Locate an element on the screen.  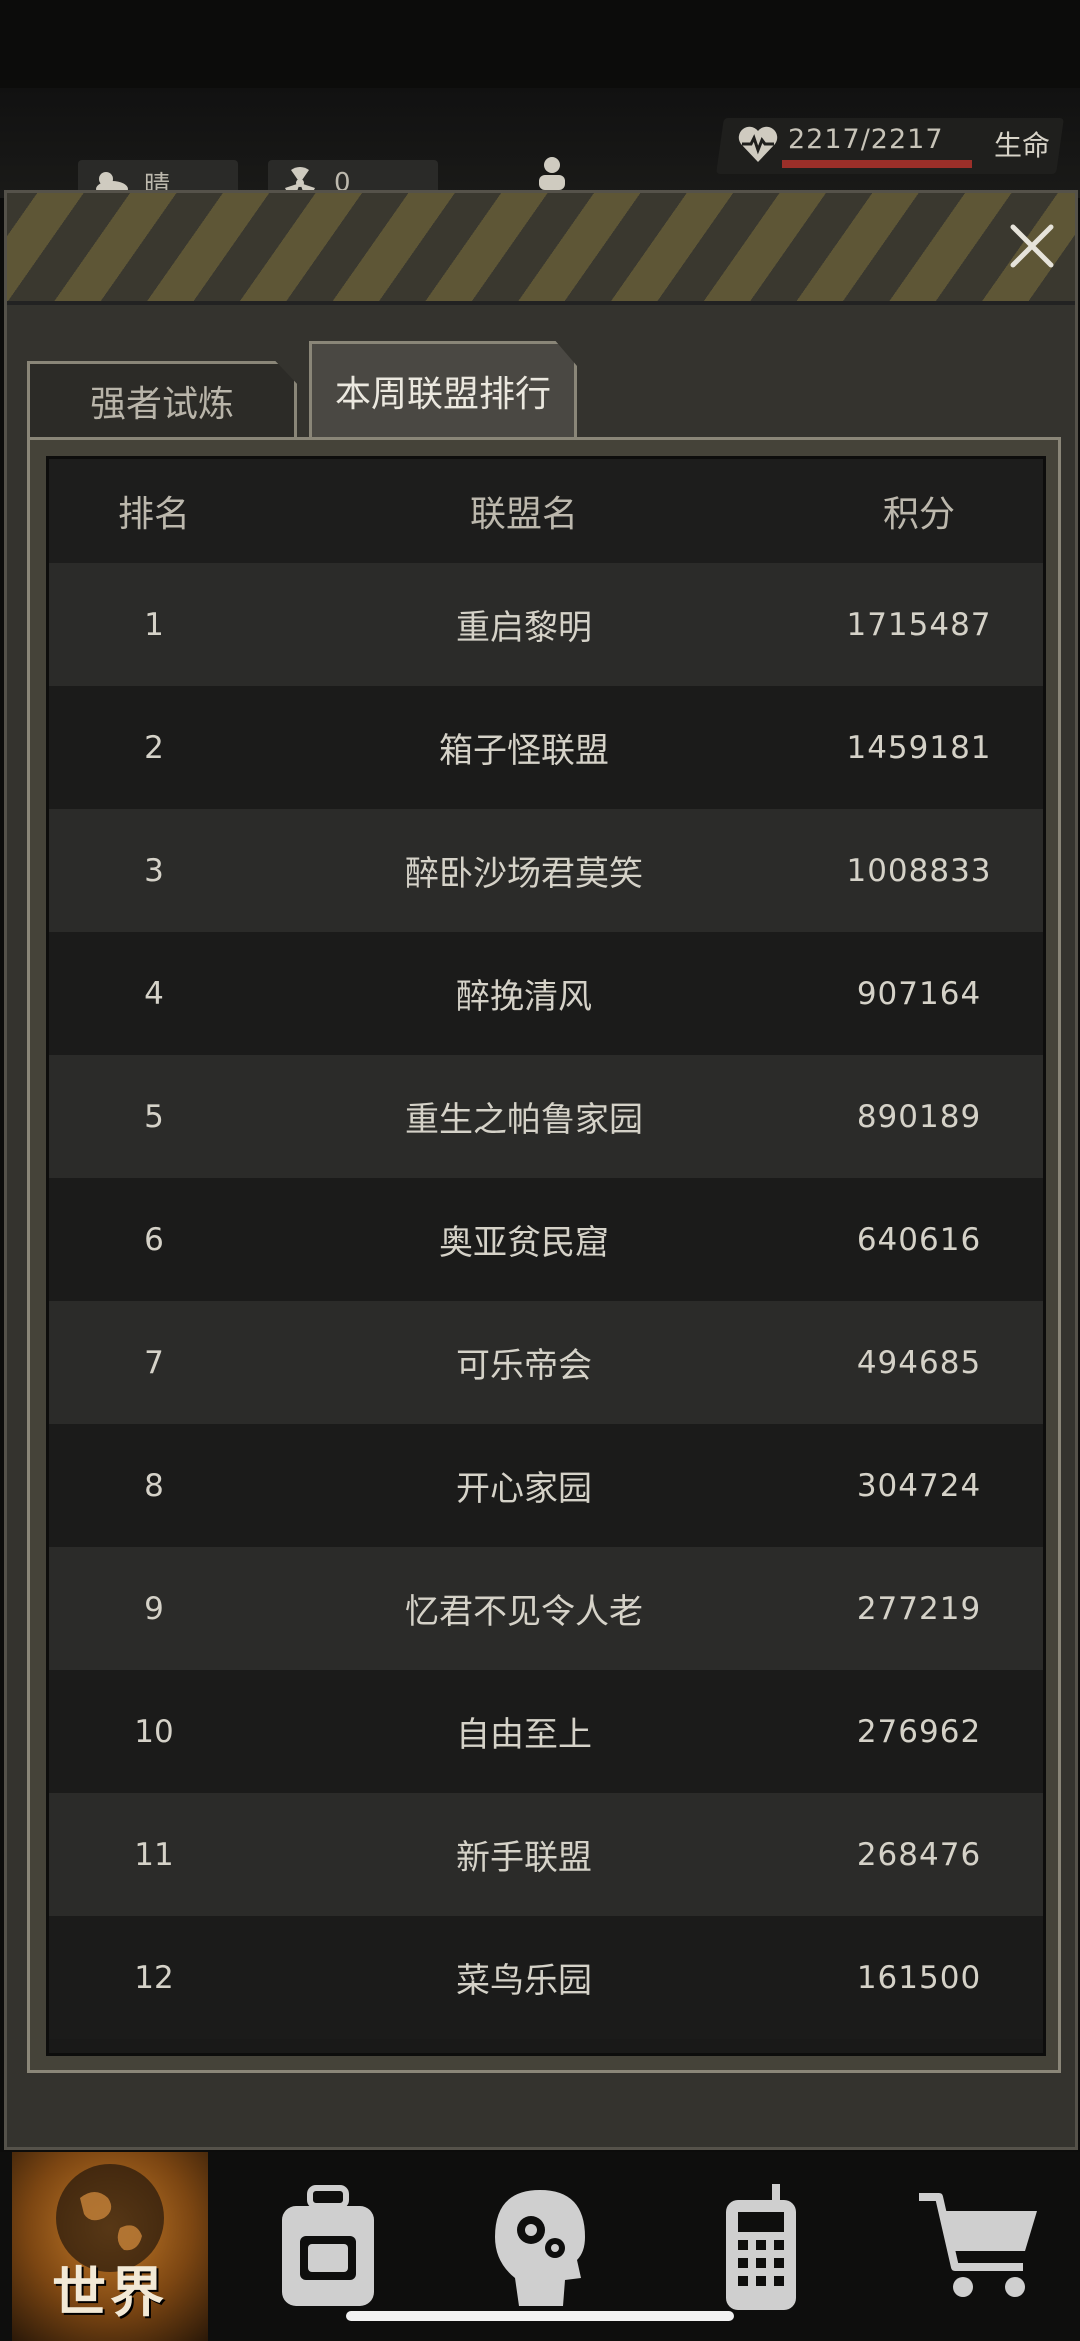
close-button is located at coordinates (1032, 246).